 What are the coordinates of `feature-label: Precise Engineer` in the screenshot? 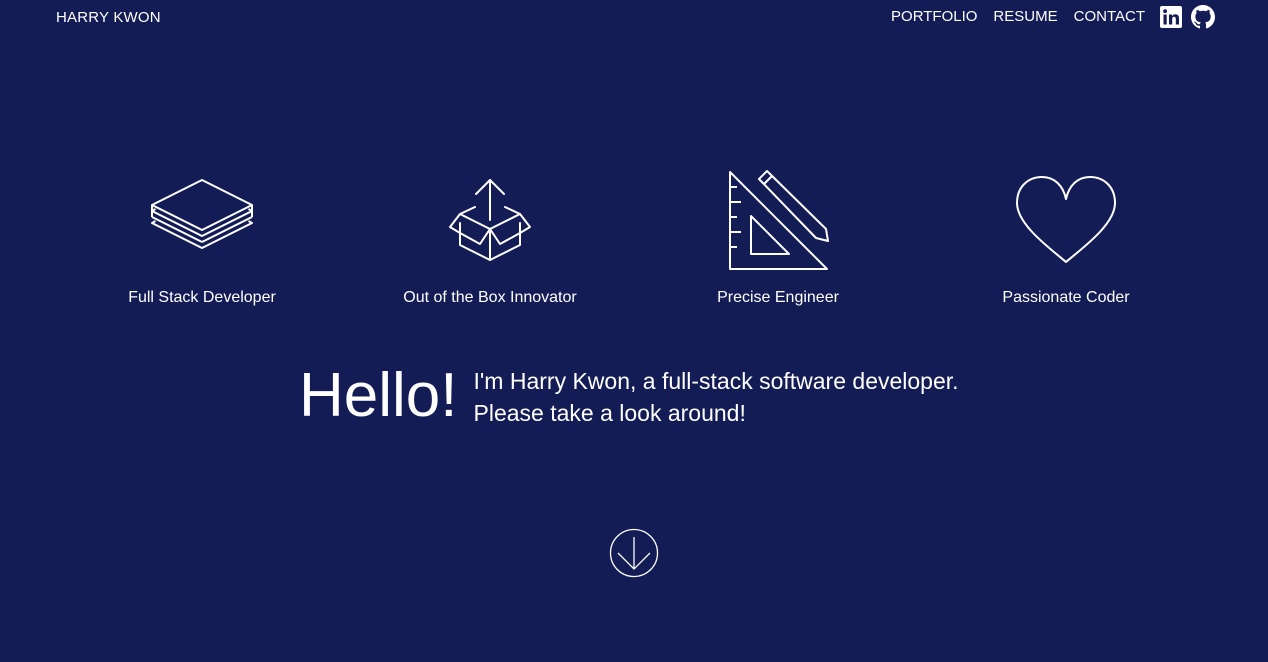 It's located at (778, 297).